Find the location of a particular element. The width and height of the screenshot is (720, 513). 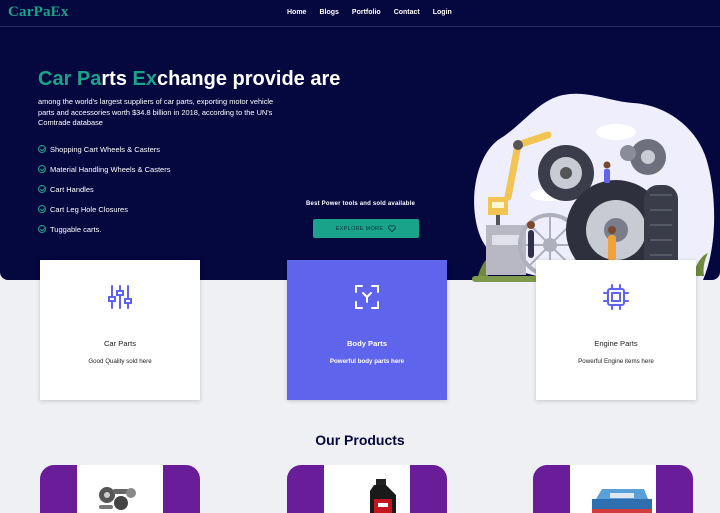

nav-blogs: Blogs is located at coordinates (328, 12).